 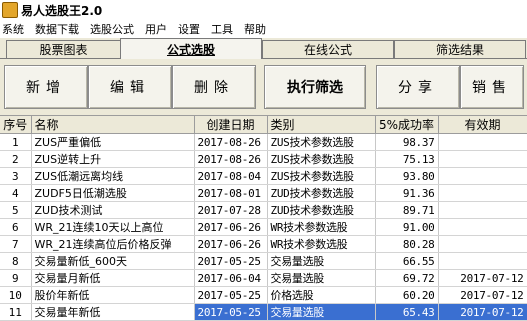 What do you see at coordinates (113, 159) in the screenshot?
I see `formula-name-cell: ZUS逆转上升` at bounding box center [113, 159].